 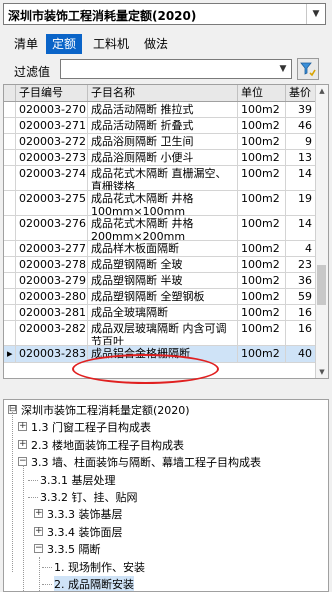 What do you see at coordinates (166, 158) in the screenshot?
I see `table-row: 020003-273 成品浴厕隔断 小便斗 100m2 13` at bounding box center [166, 158].